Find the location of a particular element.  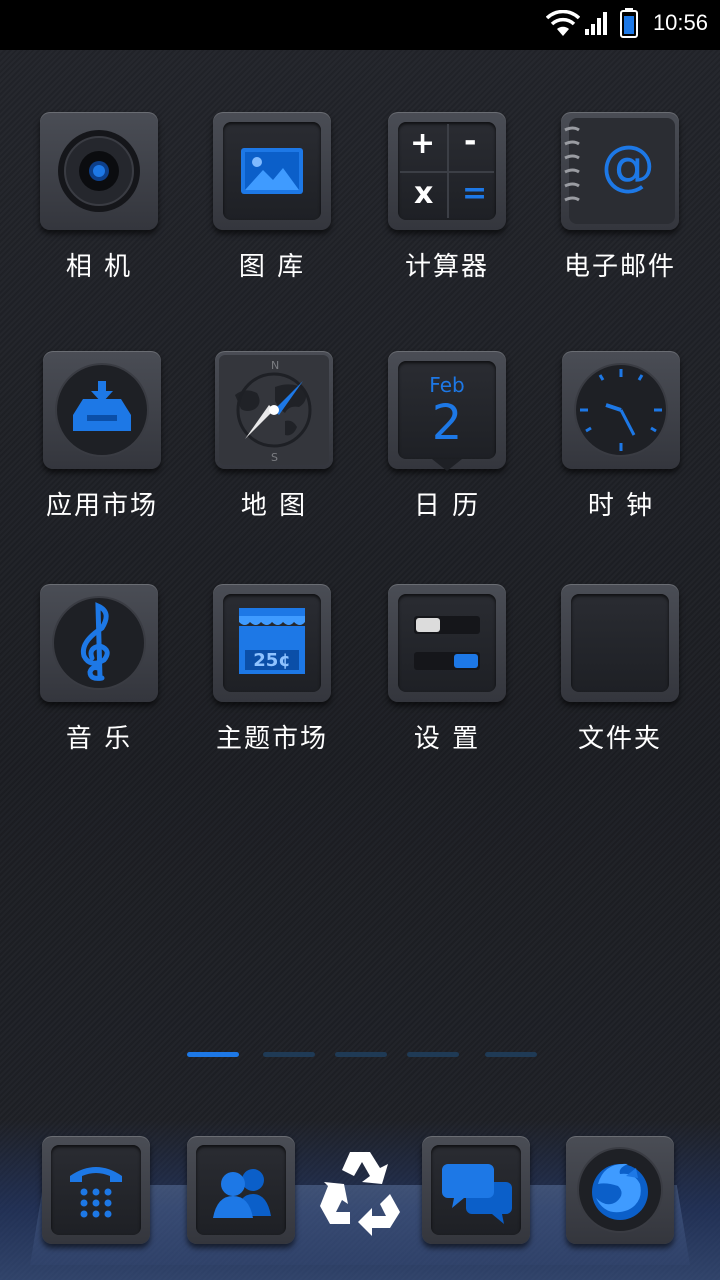

status-time: 10:56 is located at coordinates (680, 22).